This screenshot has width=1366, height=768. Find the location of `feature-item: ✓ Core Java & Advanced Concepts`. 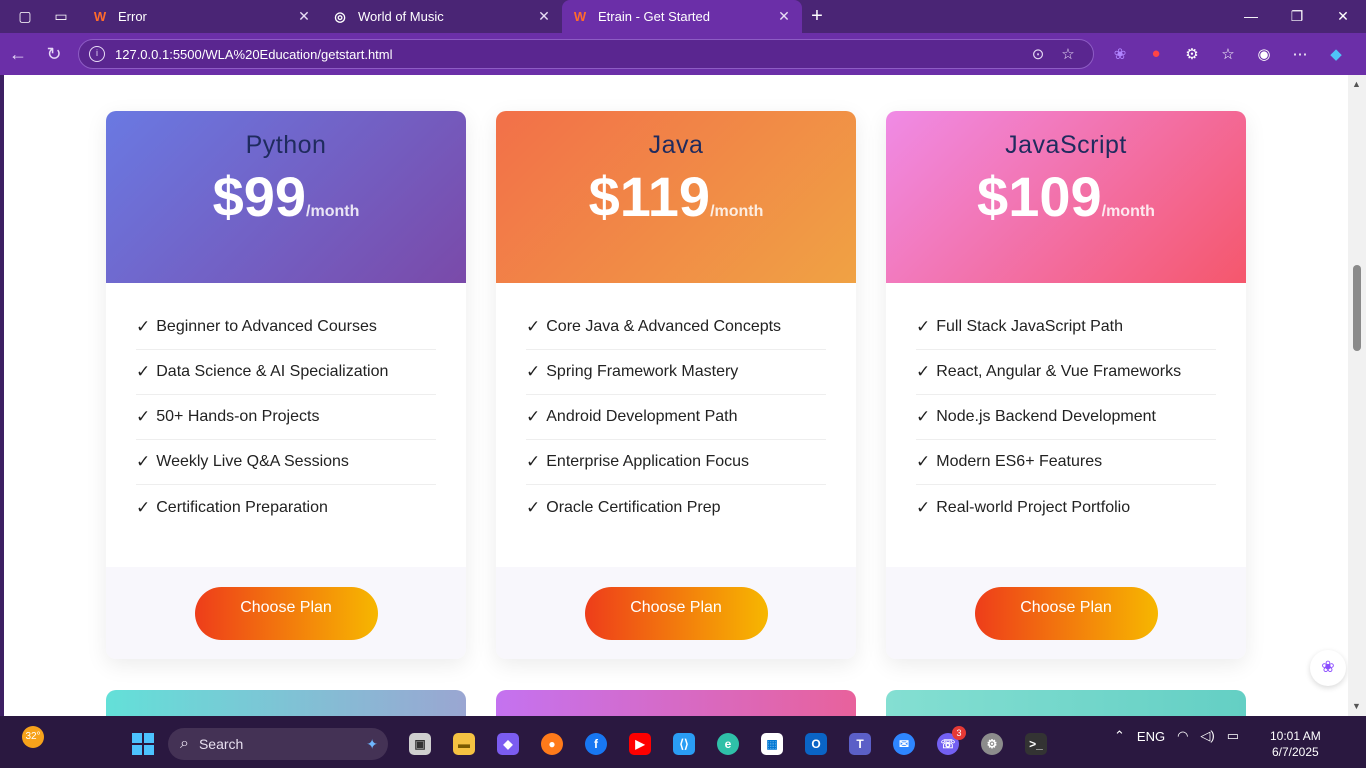

feature-item: ✓ Core Java & Advanced Concepts is located at coordinates (676, 327).